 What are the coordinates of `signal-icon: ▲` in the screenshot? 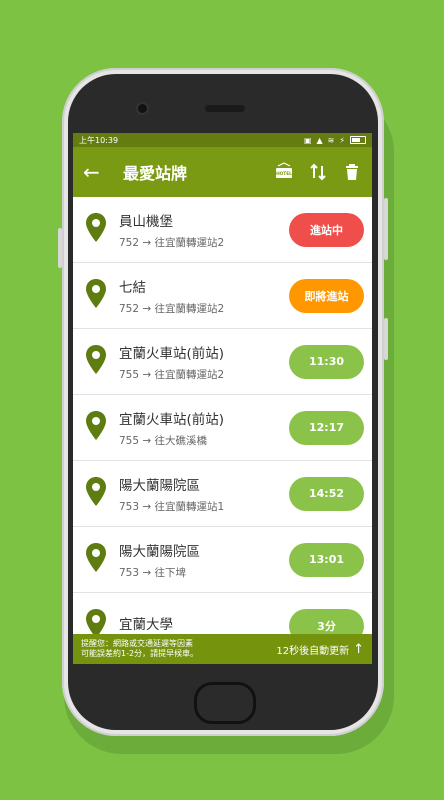 It's located at (319, 140).